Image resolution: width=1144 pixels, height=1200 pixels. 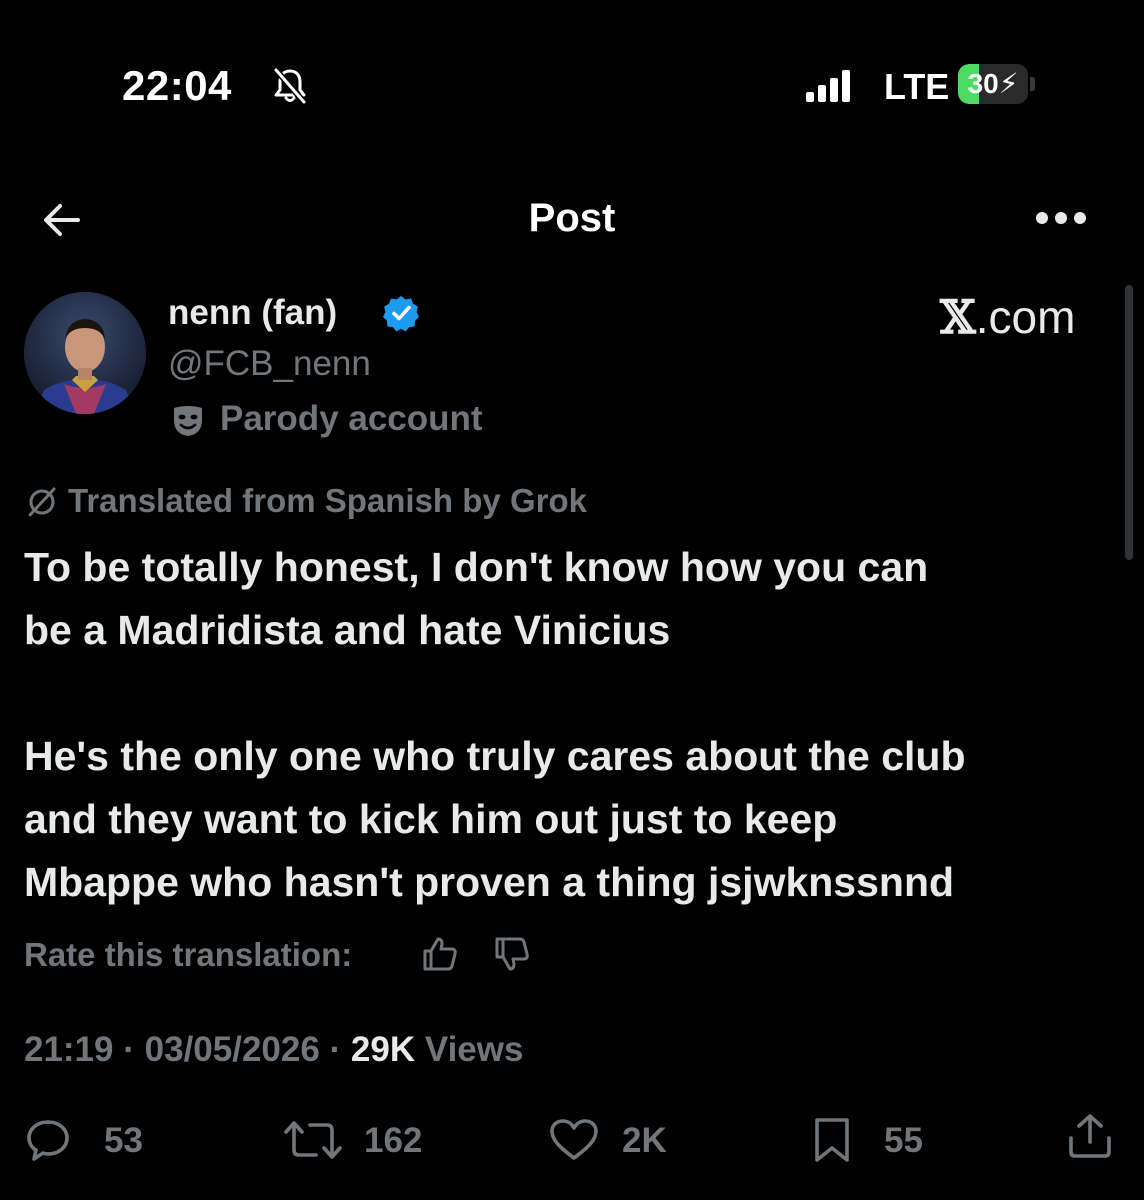 I want to click on scrollbar-thumb, so click(x=1129, y=422).